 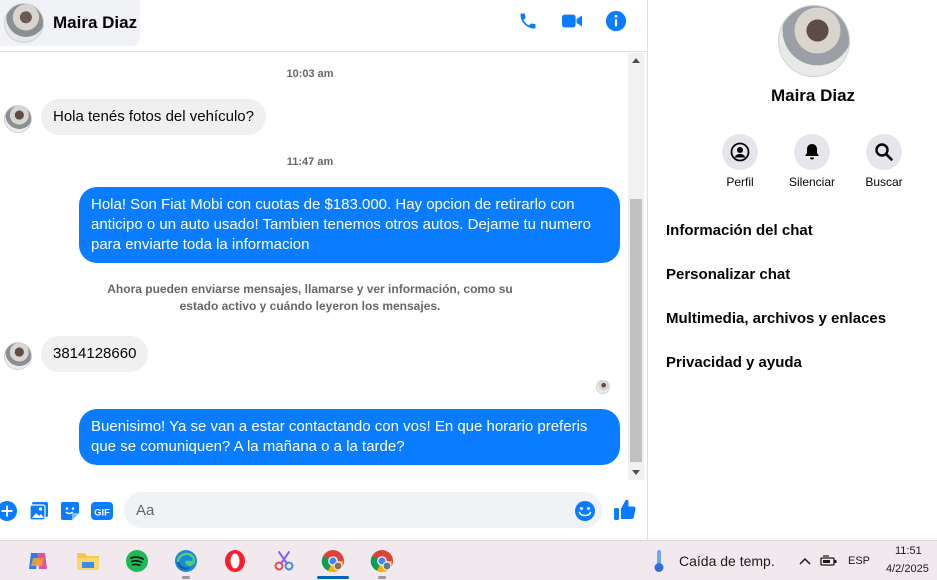 What do you see at coordinates (363, 510) in the screenshot?
I see `message-input` at bounding box center [363, 510].